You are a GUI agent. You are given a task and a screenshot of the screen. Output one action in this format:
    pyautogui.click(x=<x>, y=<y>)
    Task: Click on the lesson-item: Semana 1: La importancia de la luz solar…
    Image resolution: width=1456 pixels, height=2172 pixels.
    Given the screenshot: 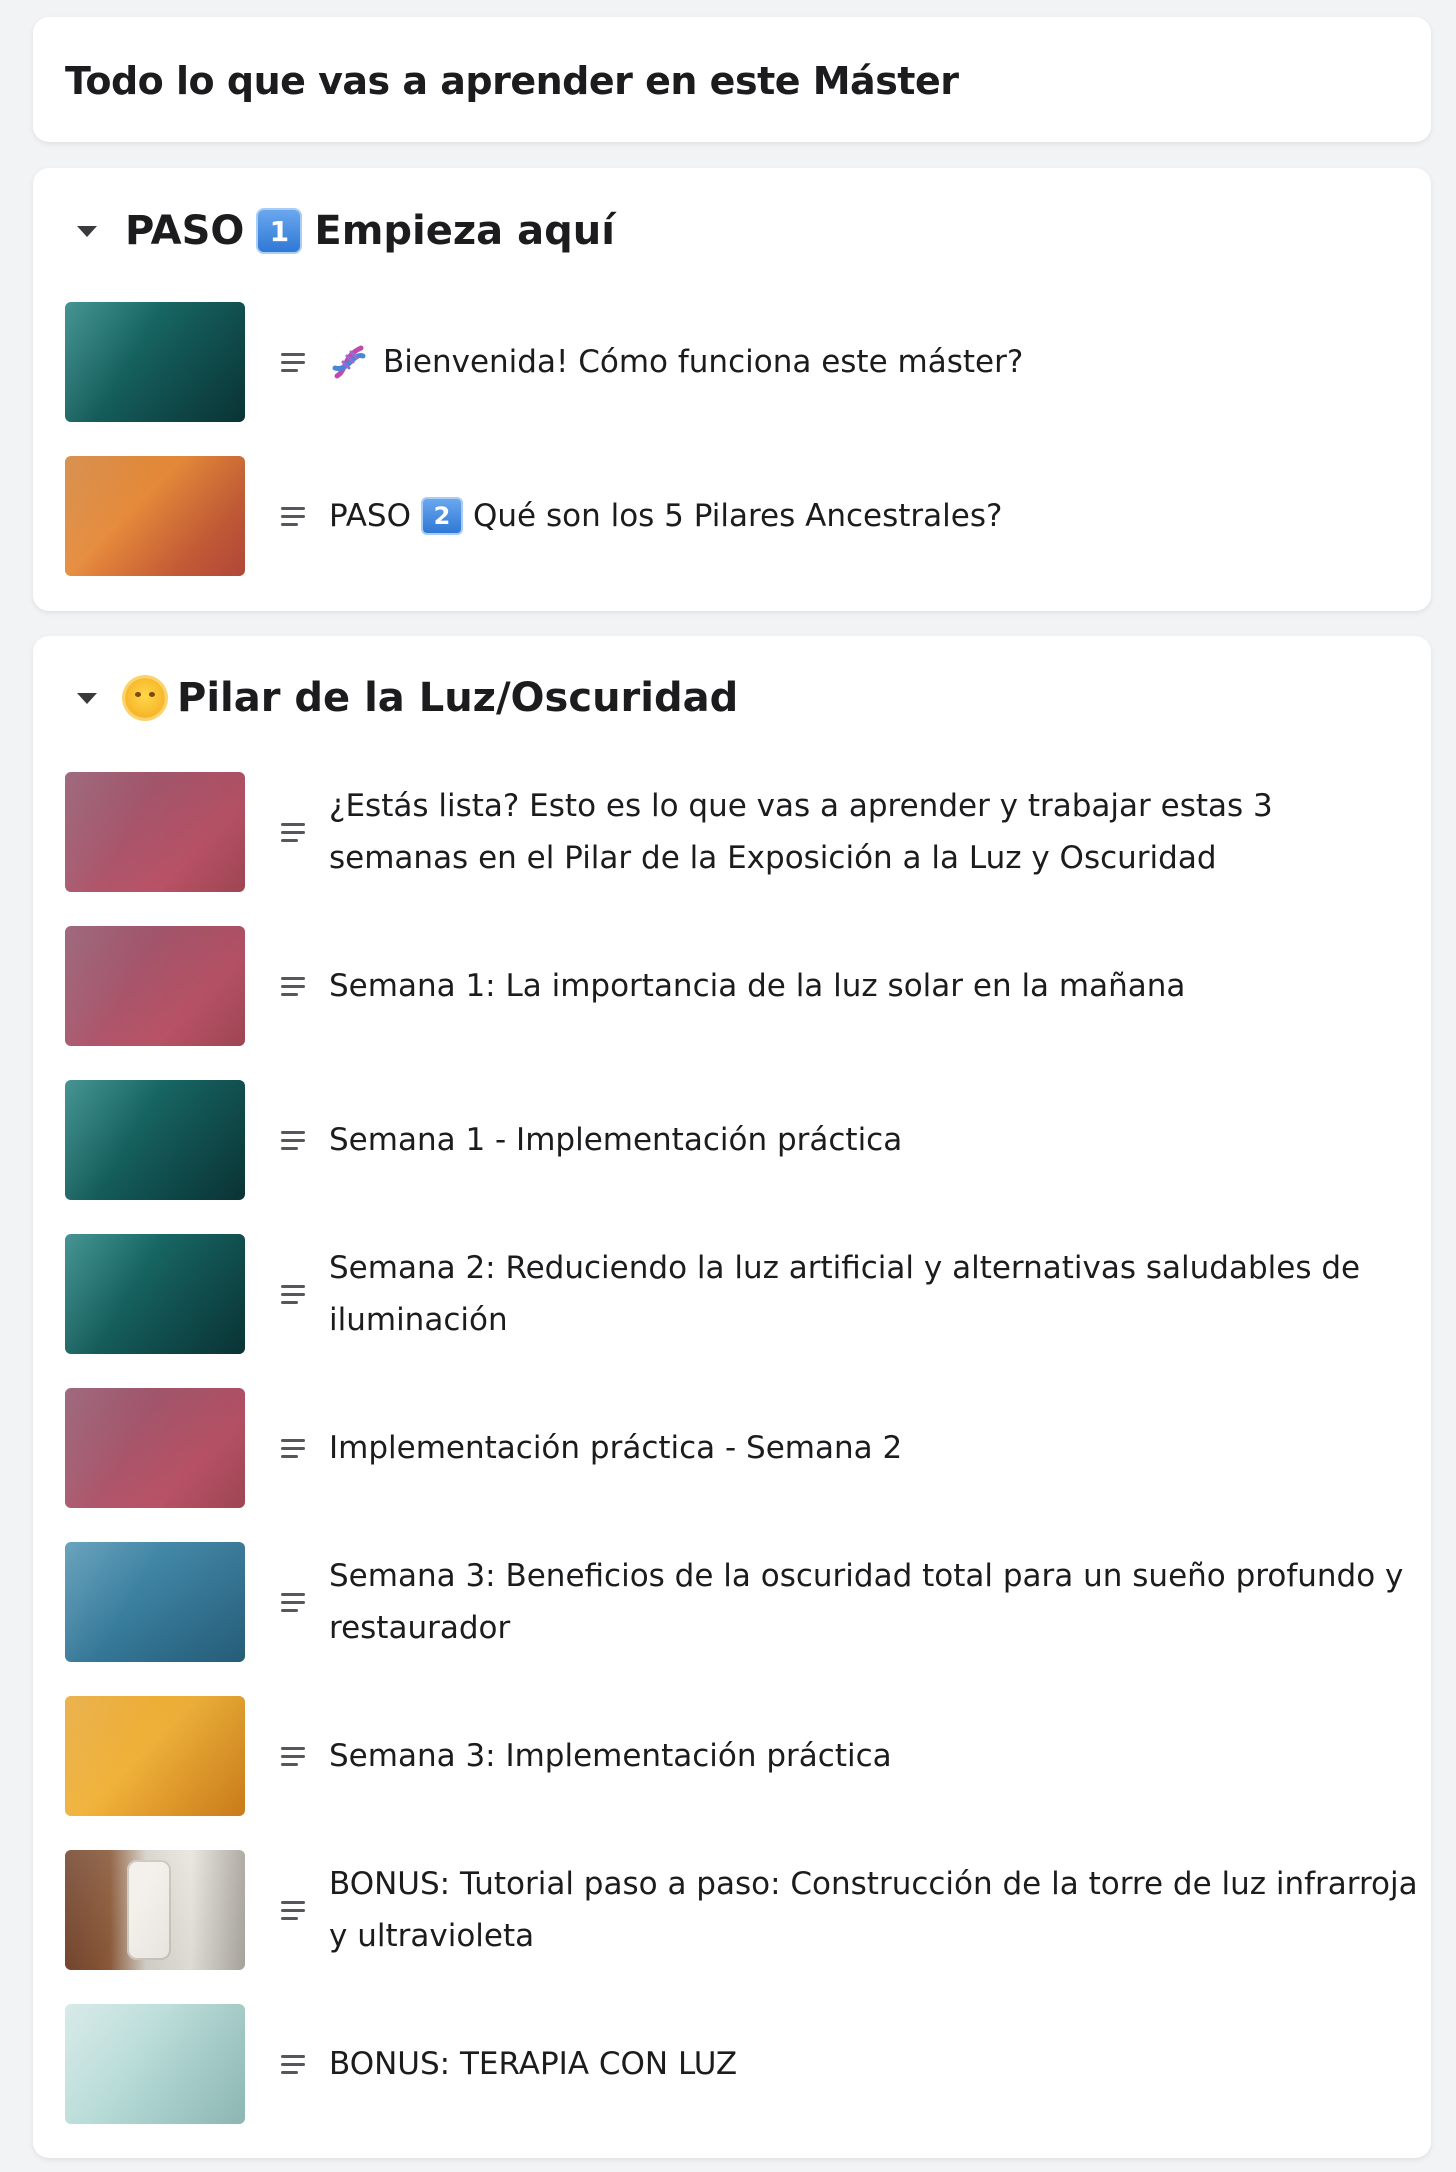 What is the action you would take?
    pyautogui.click(x=748, y=986)
    